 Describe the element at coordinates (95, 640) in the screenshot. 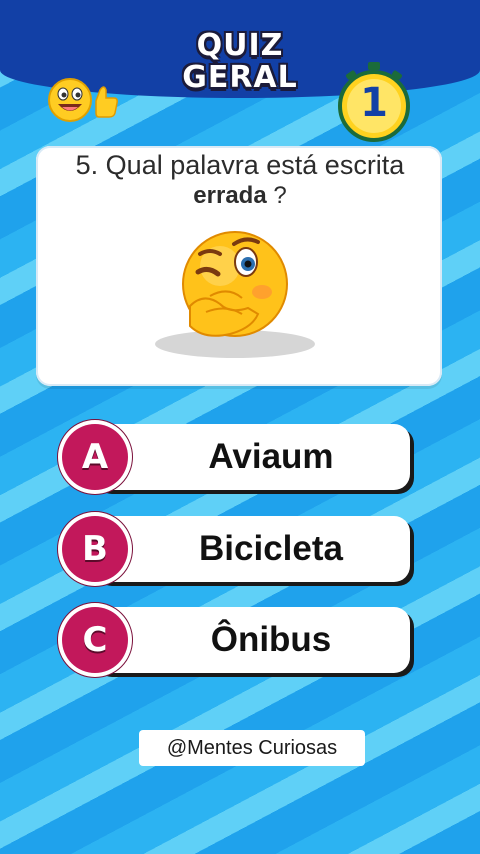

I see `answer-letter: C` at that location.